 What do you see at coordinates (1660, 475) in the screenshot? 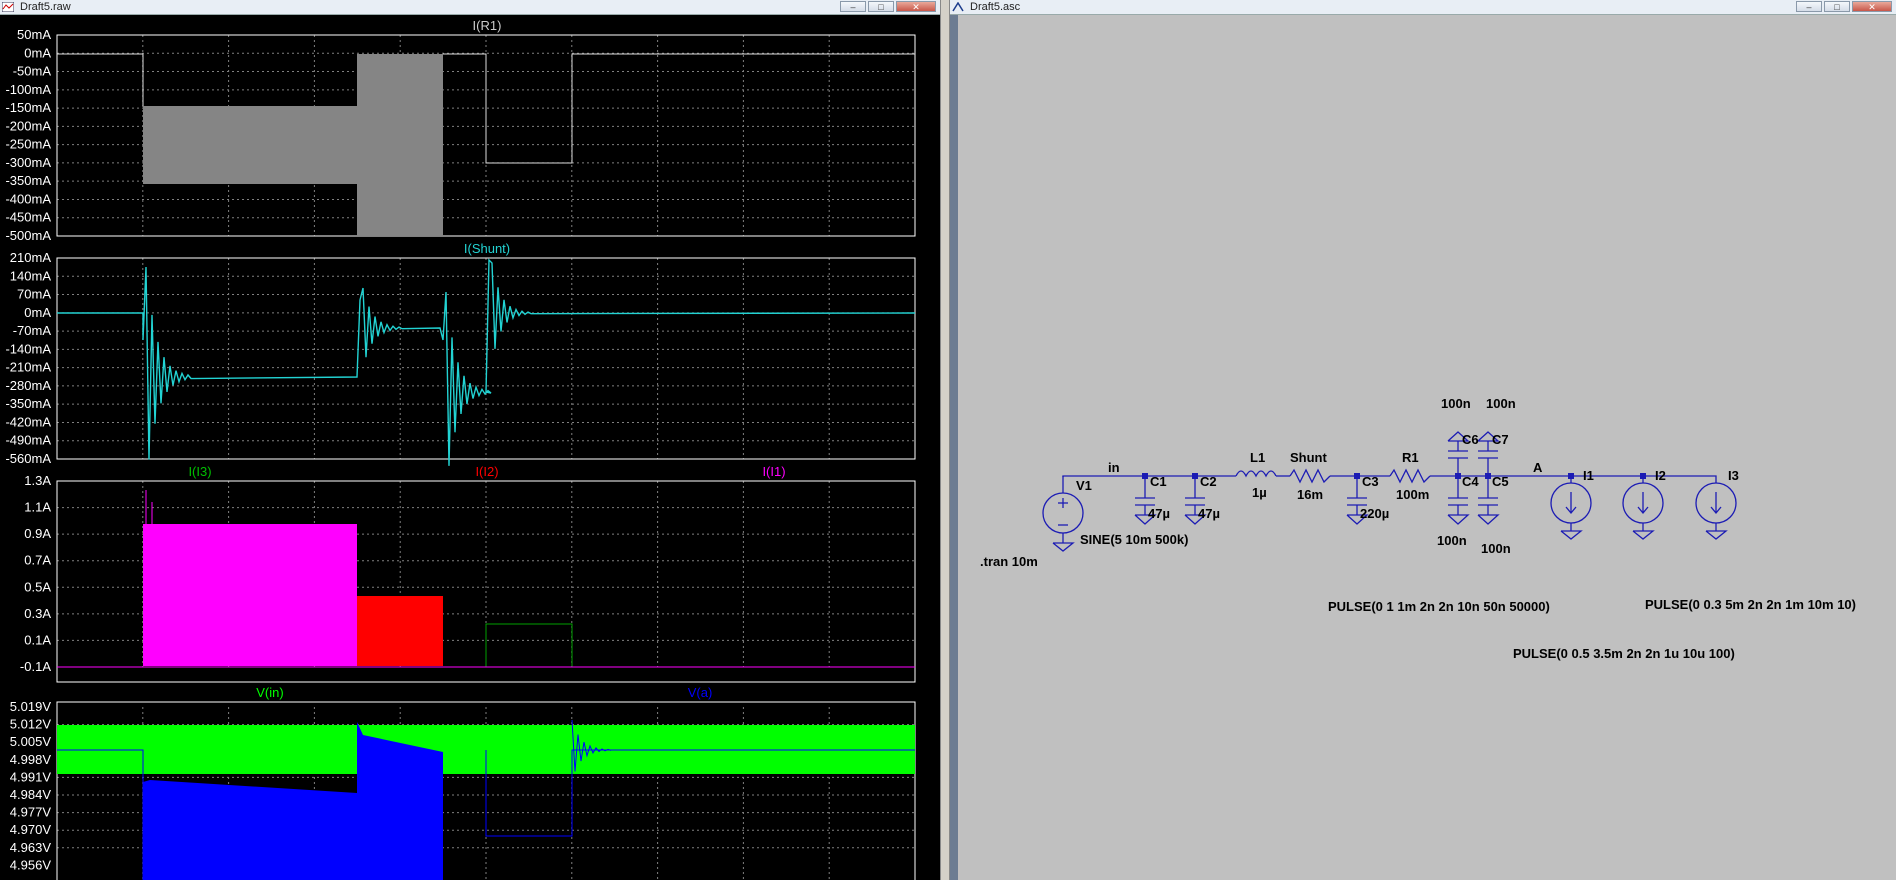
I see `label-i2: I2` at bounding box center [1660, 475].